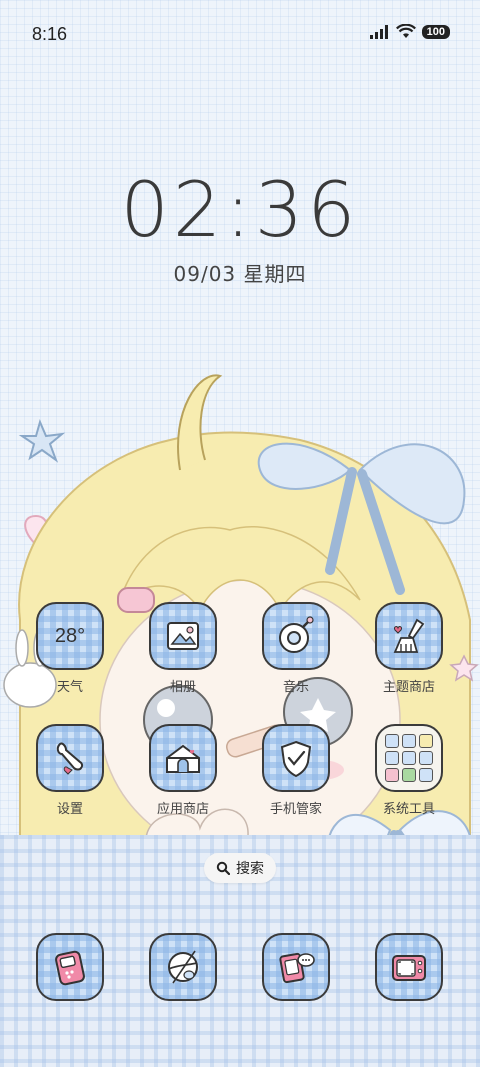  What do you see at coordinates (182, 809) in the screenshot?
I see `app-label: 应用商店` at bounding box center [182, 809].